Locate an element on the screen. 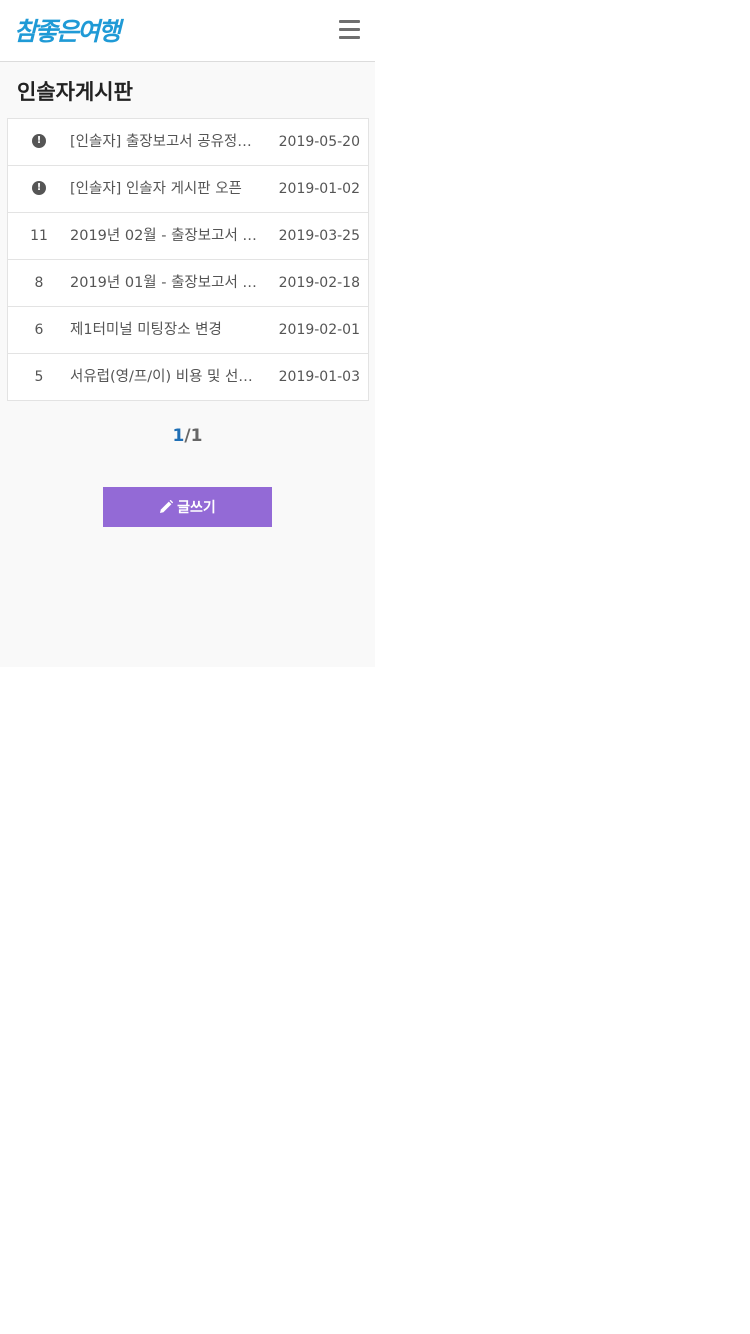 This screenshot has width=750, height=1334. board-row: ! [인솔자] 인솔자 게시판 오픈 2019-01-02 is located at coordinates (188, 189).